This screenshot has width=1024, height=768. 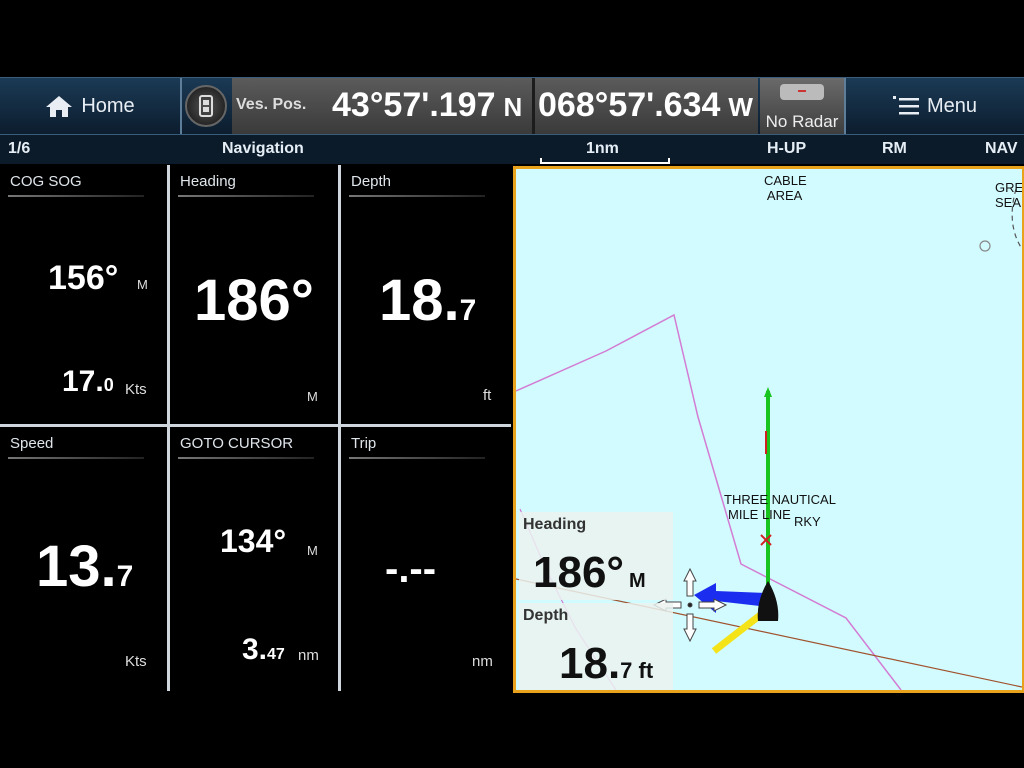 What do you see at coordinates (602, 149) in the screenshot?
I see `range-scale: 1nm` at bounding box center [602, 149].